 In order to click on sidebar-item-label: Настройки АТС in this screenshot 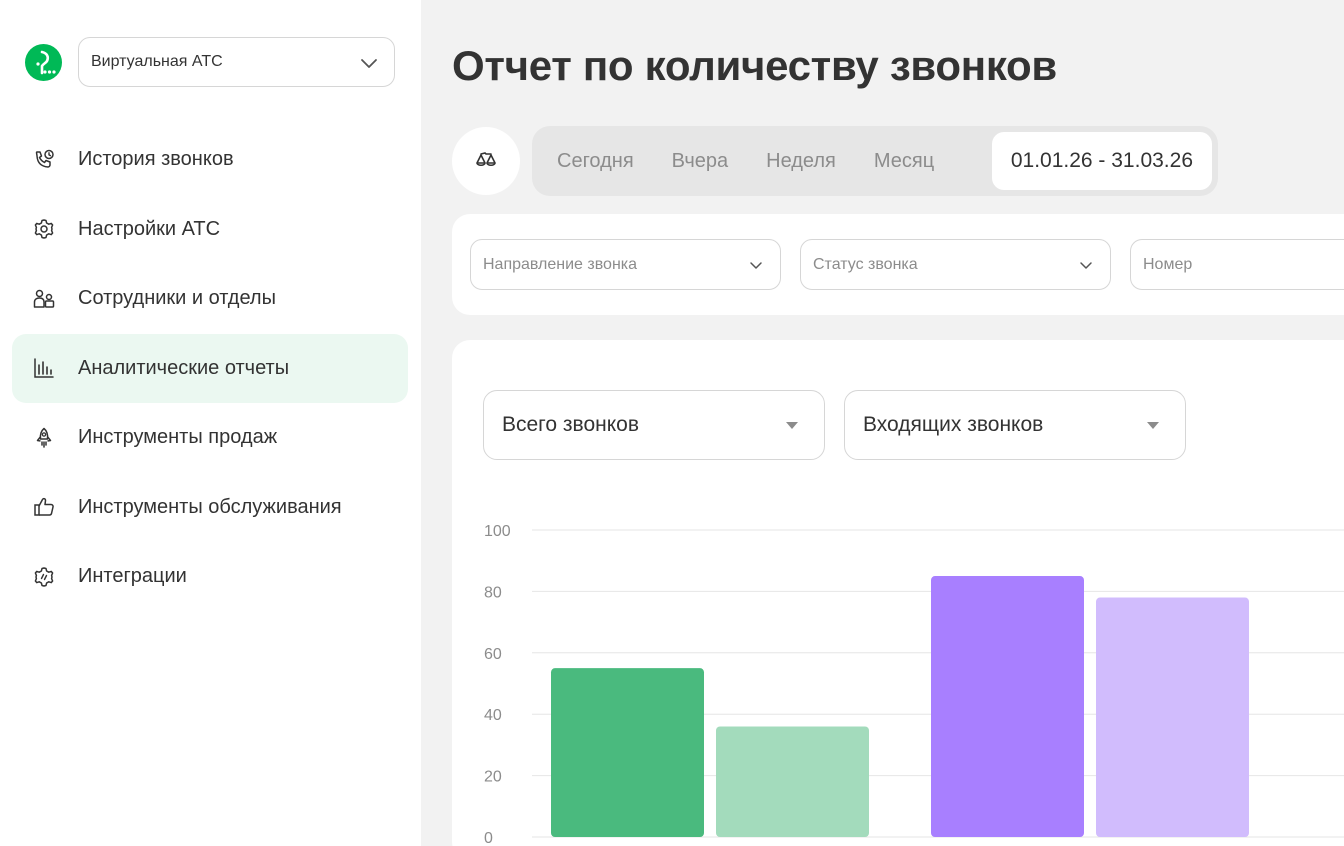, I will do `click(149, 228)`.